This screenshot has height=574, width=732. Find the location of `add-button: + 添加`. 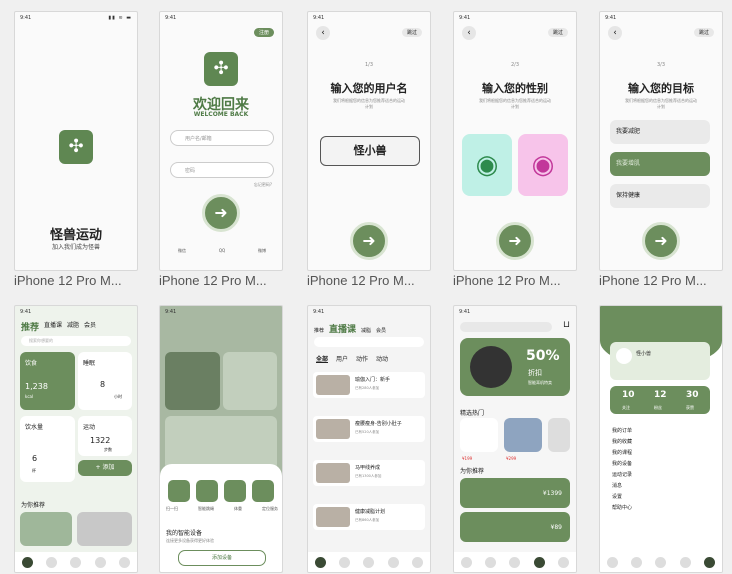

add-button: + 添加 is located at coordinates (105, 468).